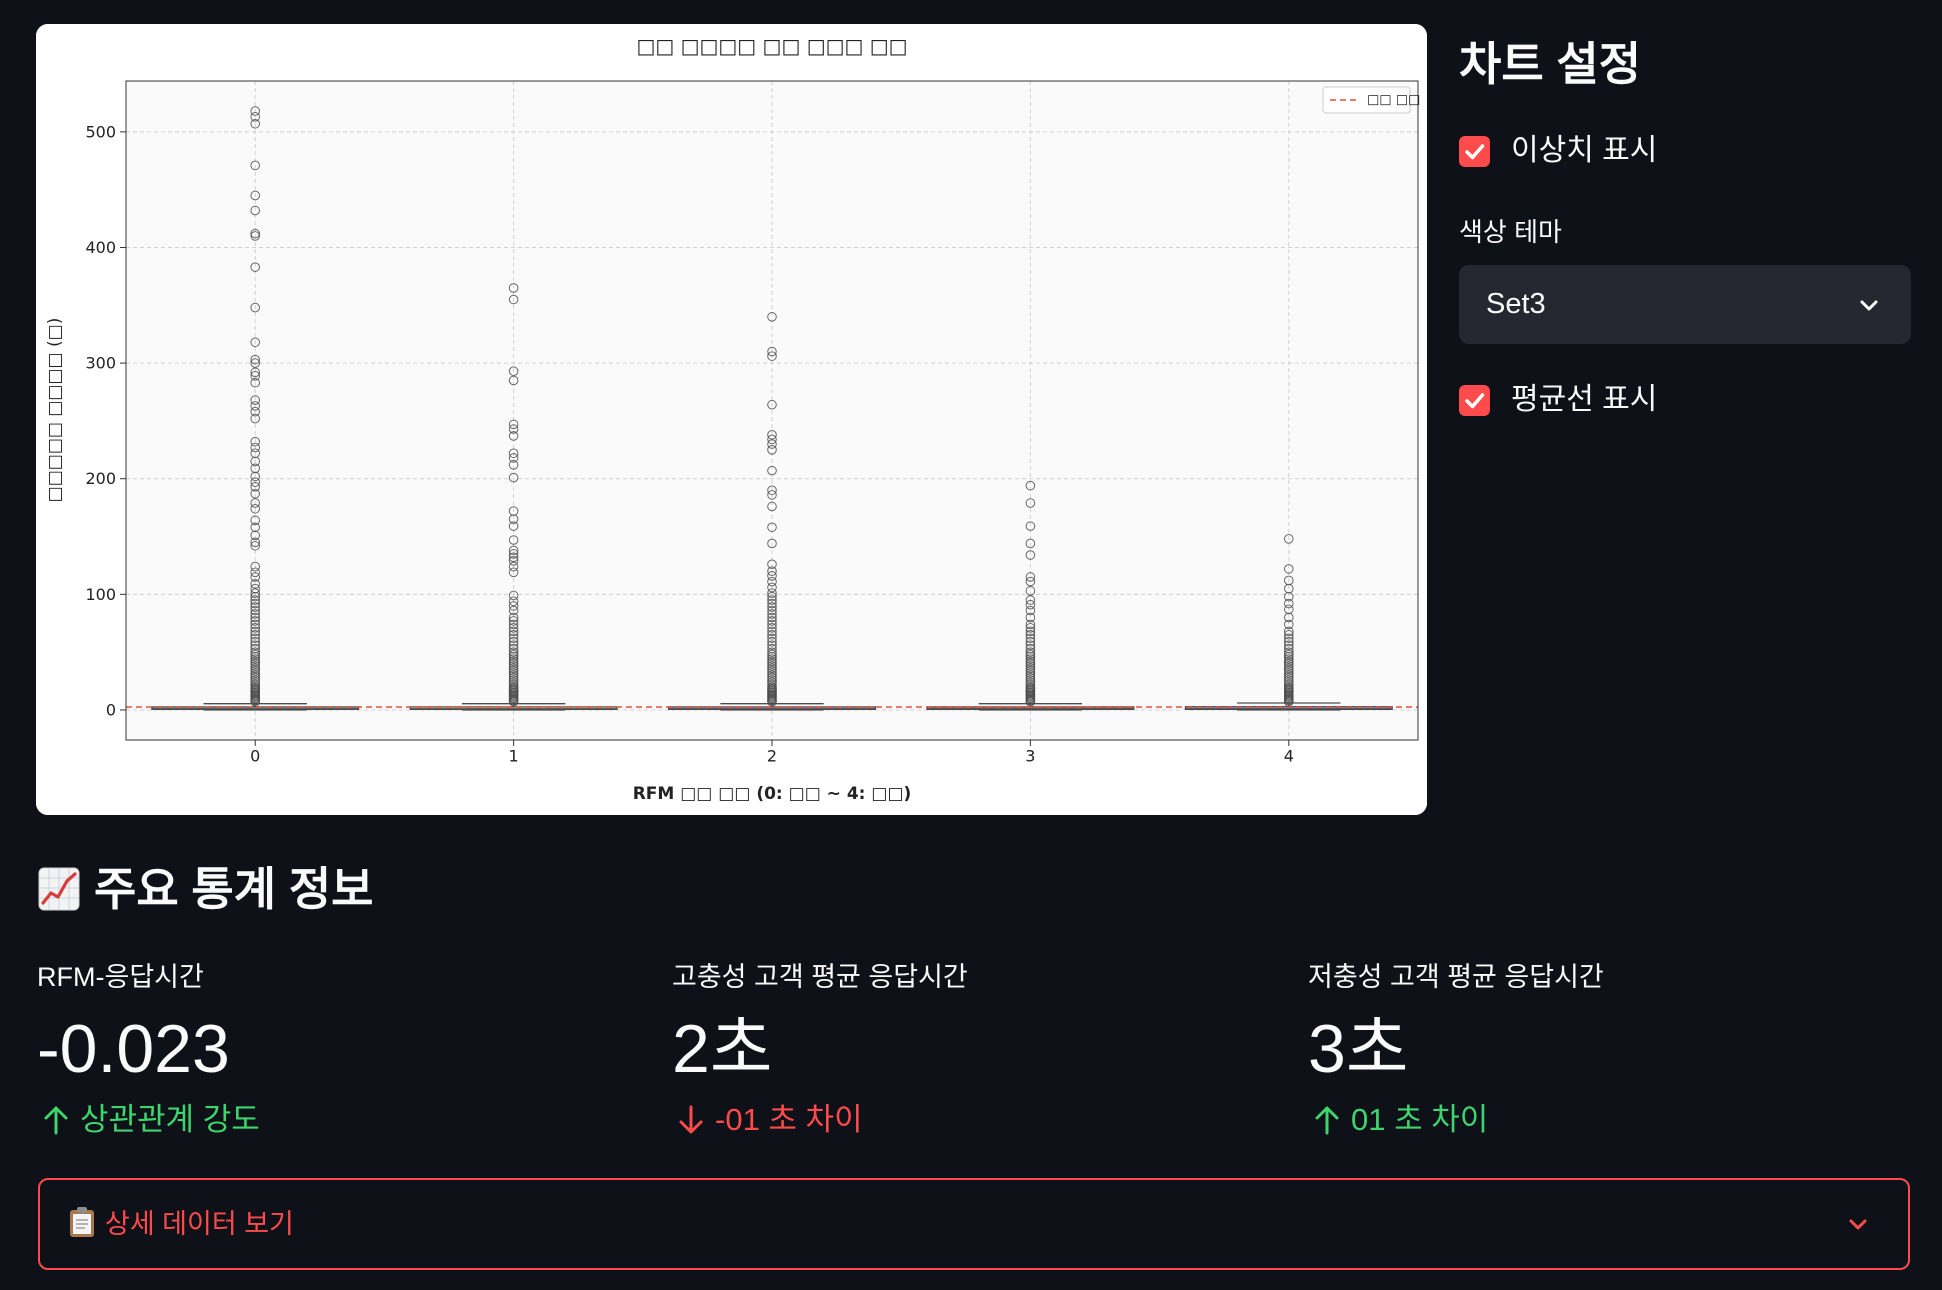 This screenshot has width=1942, height=1290. What do you see at coordinates (133, 1049) in the screenshot?
I see `metric-value: -0.023` at bounding box center [133, 1049].